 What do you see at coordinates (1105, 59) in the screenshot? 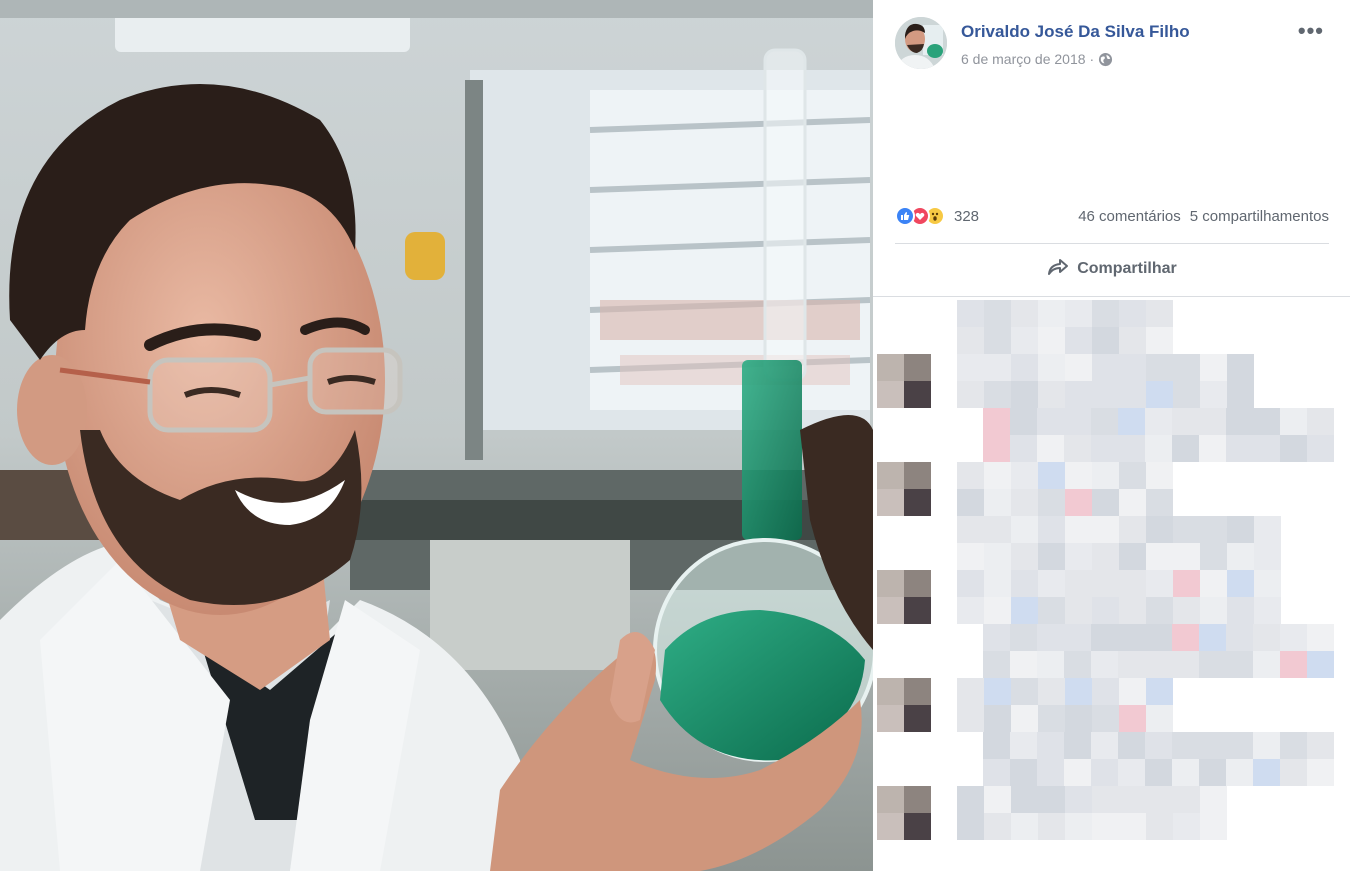
I see `globe-icon` at bounding box center [1105, 59].